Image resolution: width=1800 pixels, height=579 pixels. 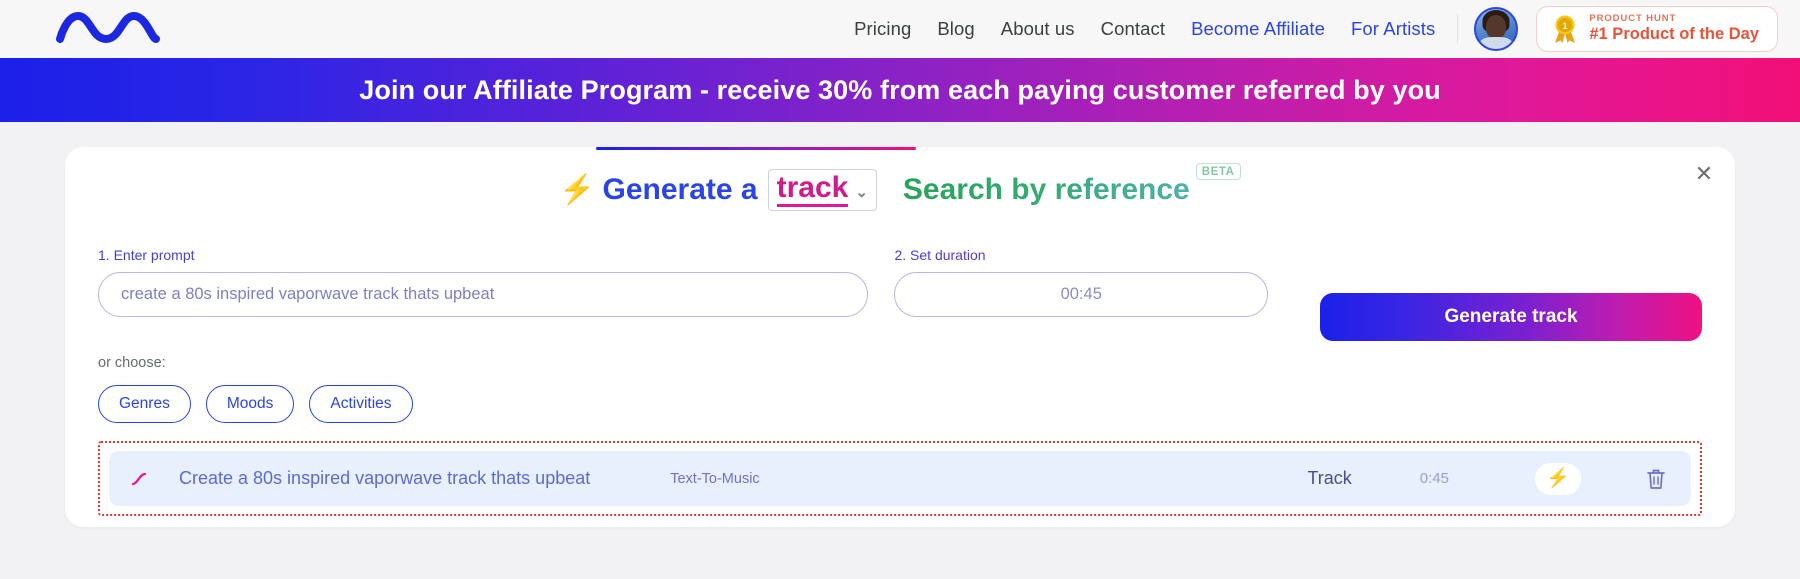 I want to click on product-hunt-title: #1 Product of the Day, so click(x=1674, y=33).